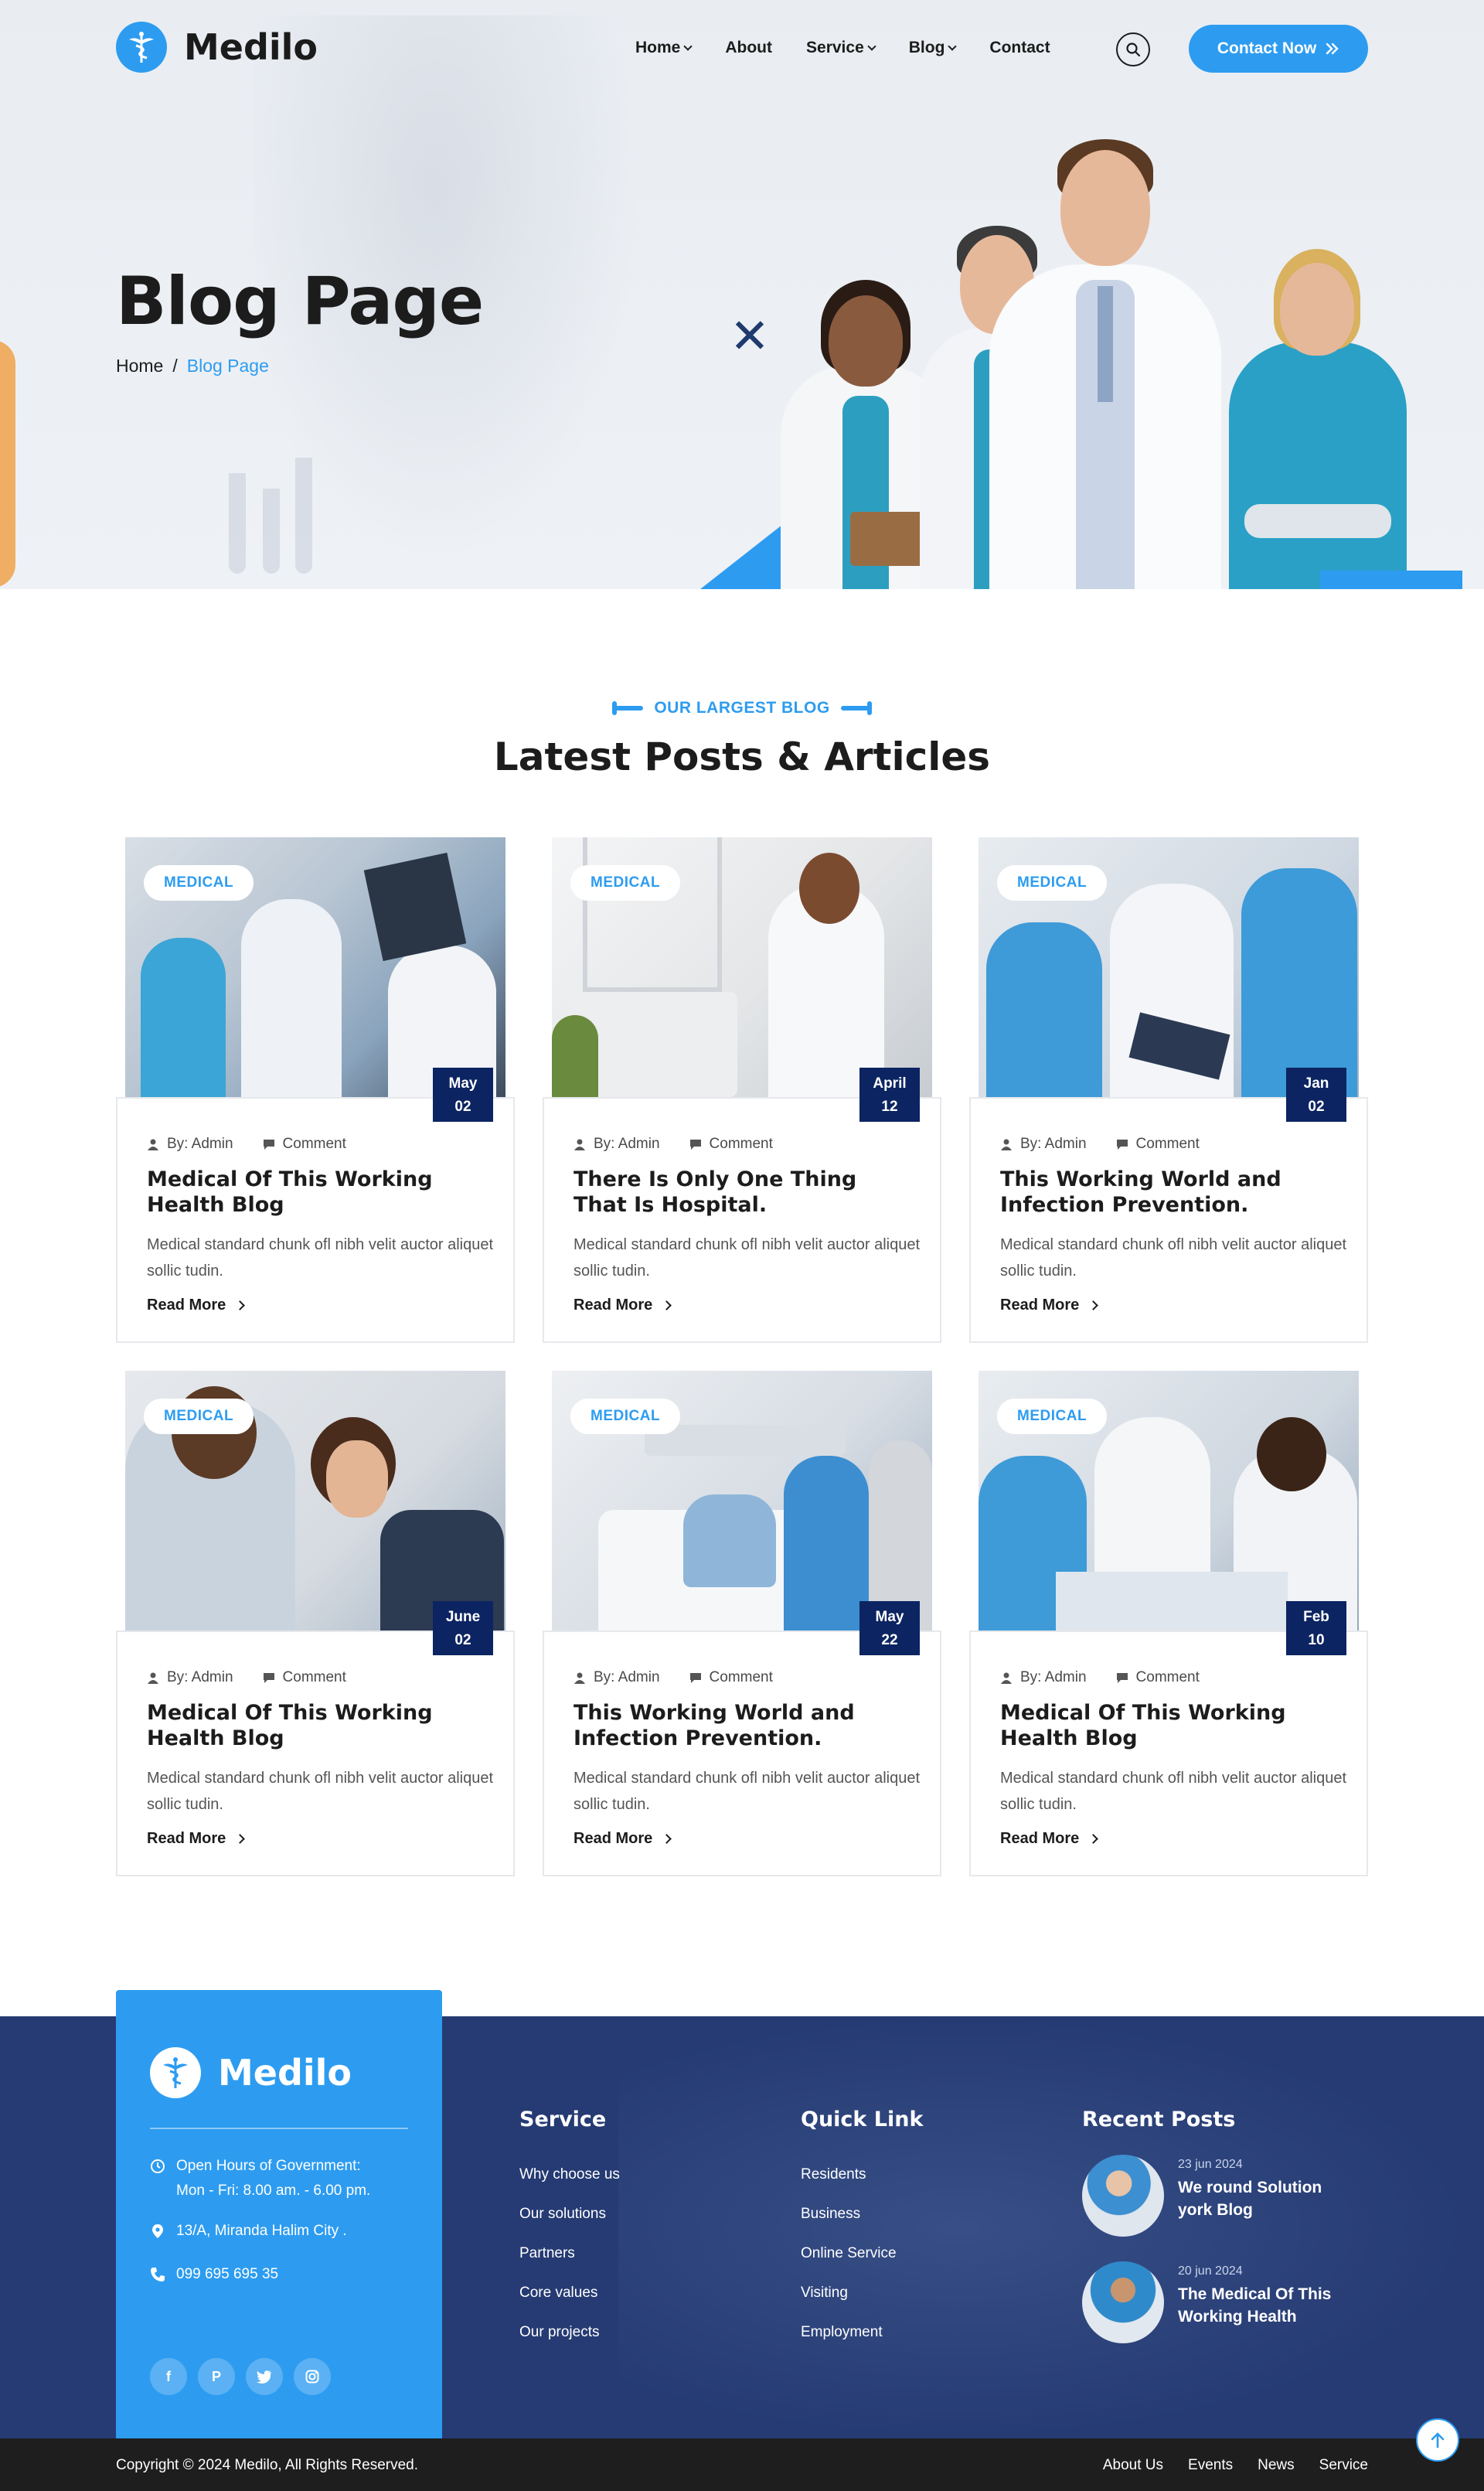  Describe the element at coordinates (463, 1083) in the screenshot. I see `post-date-month: May` at that location.